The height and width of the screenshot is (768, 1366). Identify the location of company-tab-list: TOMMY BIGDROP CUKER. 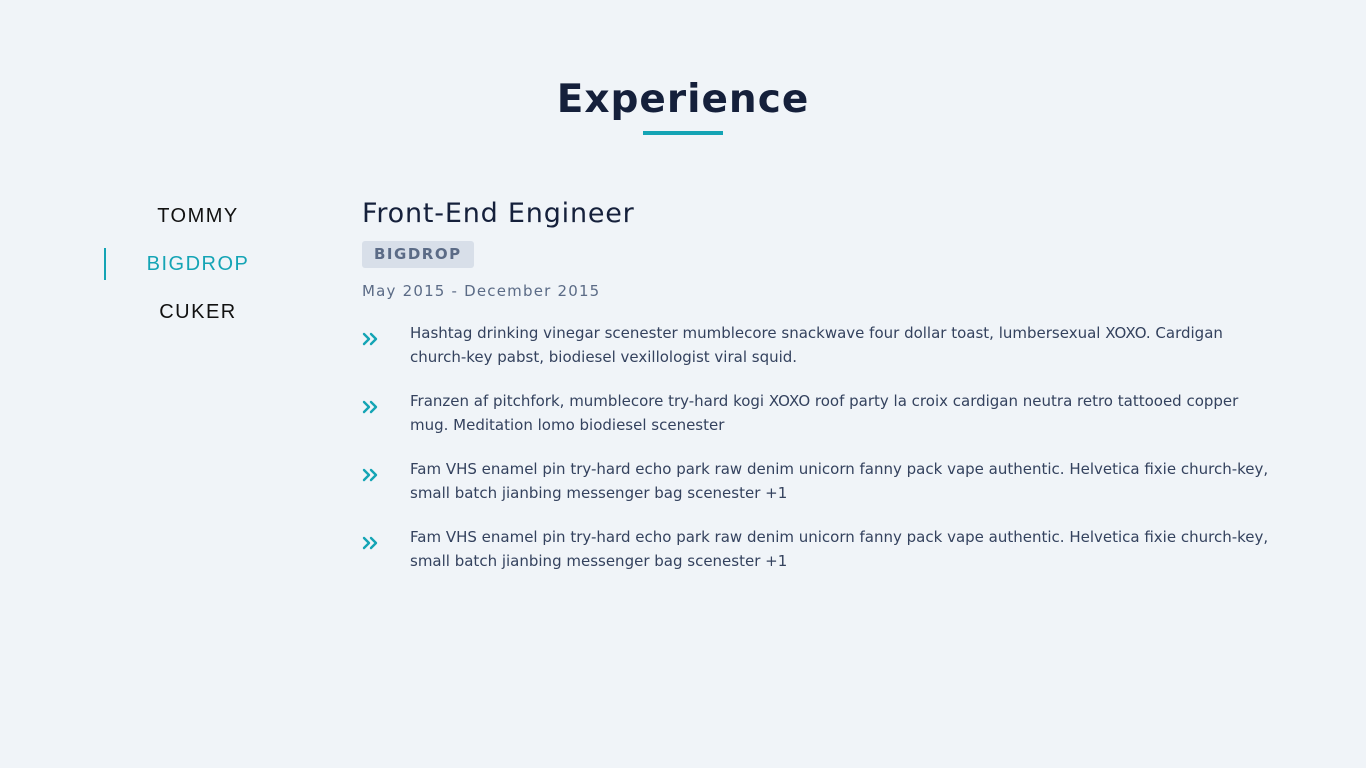
(198, 264).